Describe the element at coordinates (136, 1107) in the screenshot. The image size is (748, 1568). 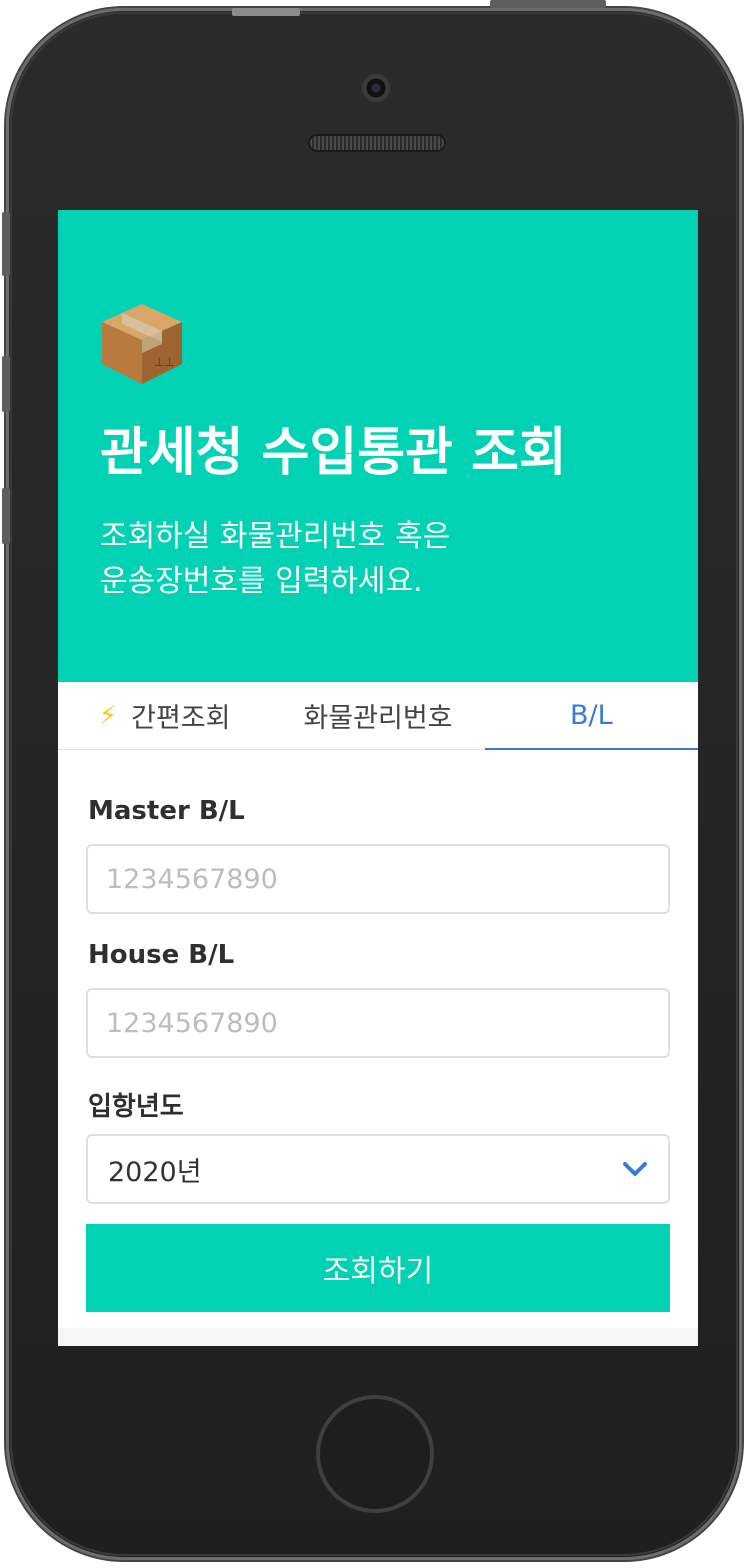
I see `arrival-year-label: 입항년도` at that location.